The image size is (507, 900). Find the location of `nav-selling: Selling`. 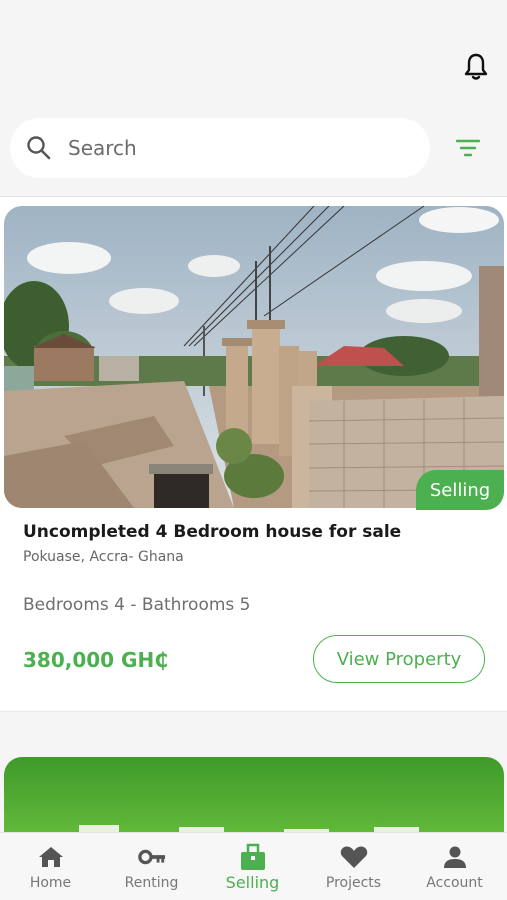

nav-selling: Selling is located at coordinates (252, 866).